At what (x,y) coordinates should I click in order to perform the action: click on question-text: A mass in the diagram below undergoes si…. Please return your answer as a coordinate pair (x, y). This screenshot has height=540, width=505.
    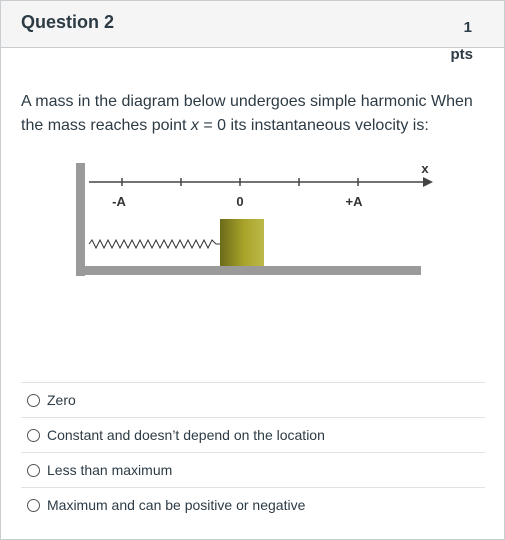
    Looking at the image, I should click on (253, 113).